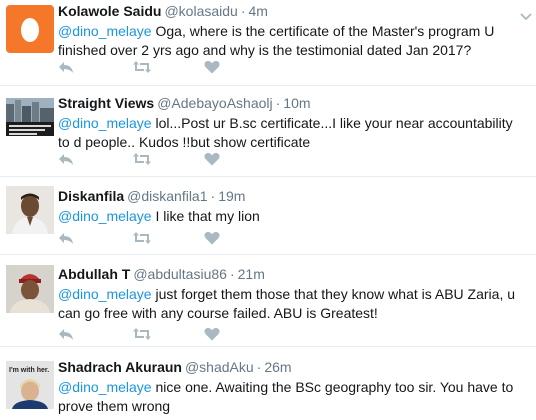 The height and width of the screenshot is (420, 536). I want to click on tweet-header: Abdullah T @abdultasiu86 · 21m, so click(290, 274).